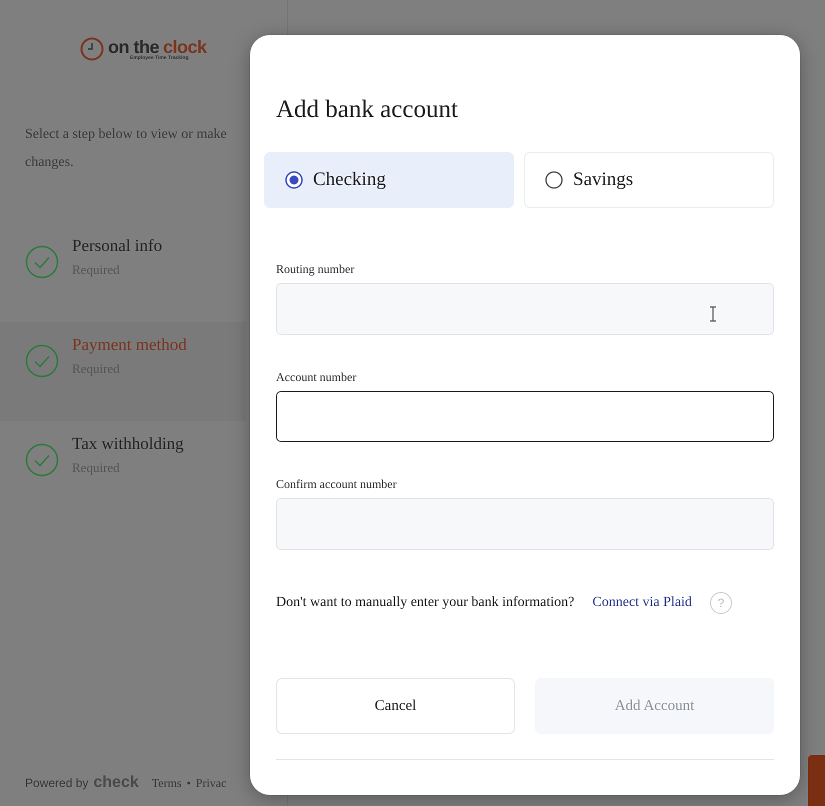 This screenshot has height=806, width=825. I want to click on intro-text: Select a step below to view or make changes., so click(126, 149).